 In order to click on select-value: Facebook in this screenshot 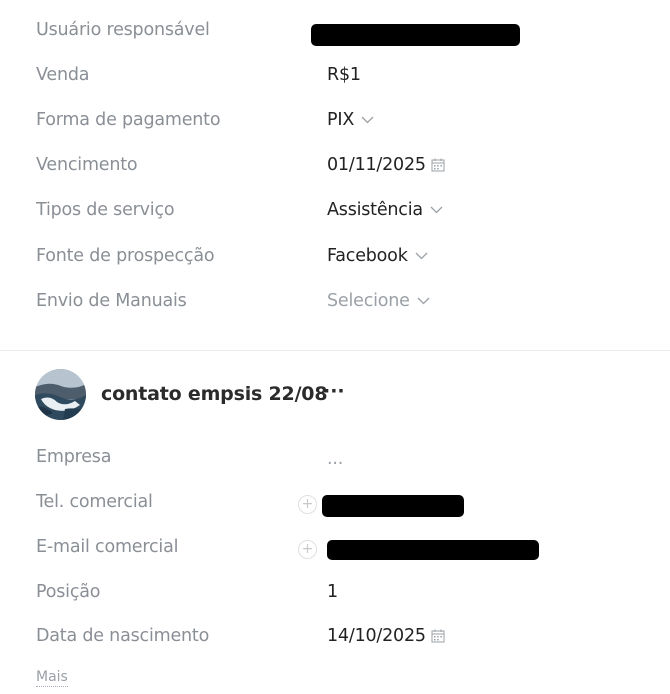, I will do `click(367, 256)`.